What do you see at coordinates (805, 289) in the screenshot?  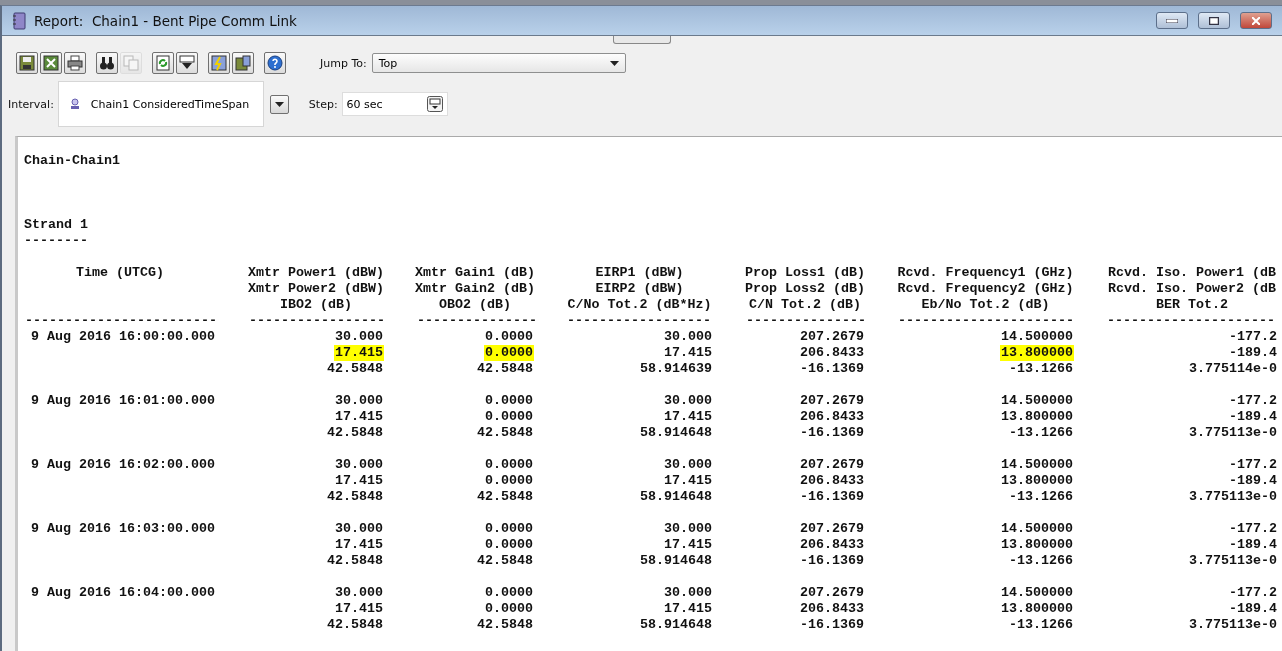 I see `column-header: Prop Loss2 (dB)` at bounding box center [805, 289].